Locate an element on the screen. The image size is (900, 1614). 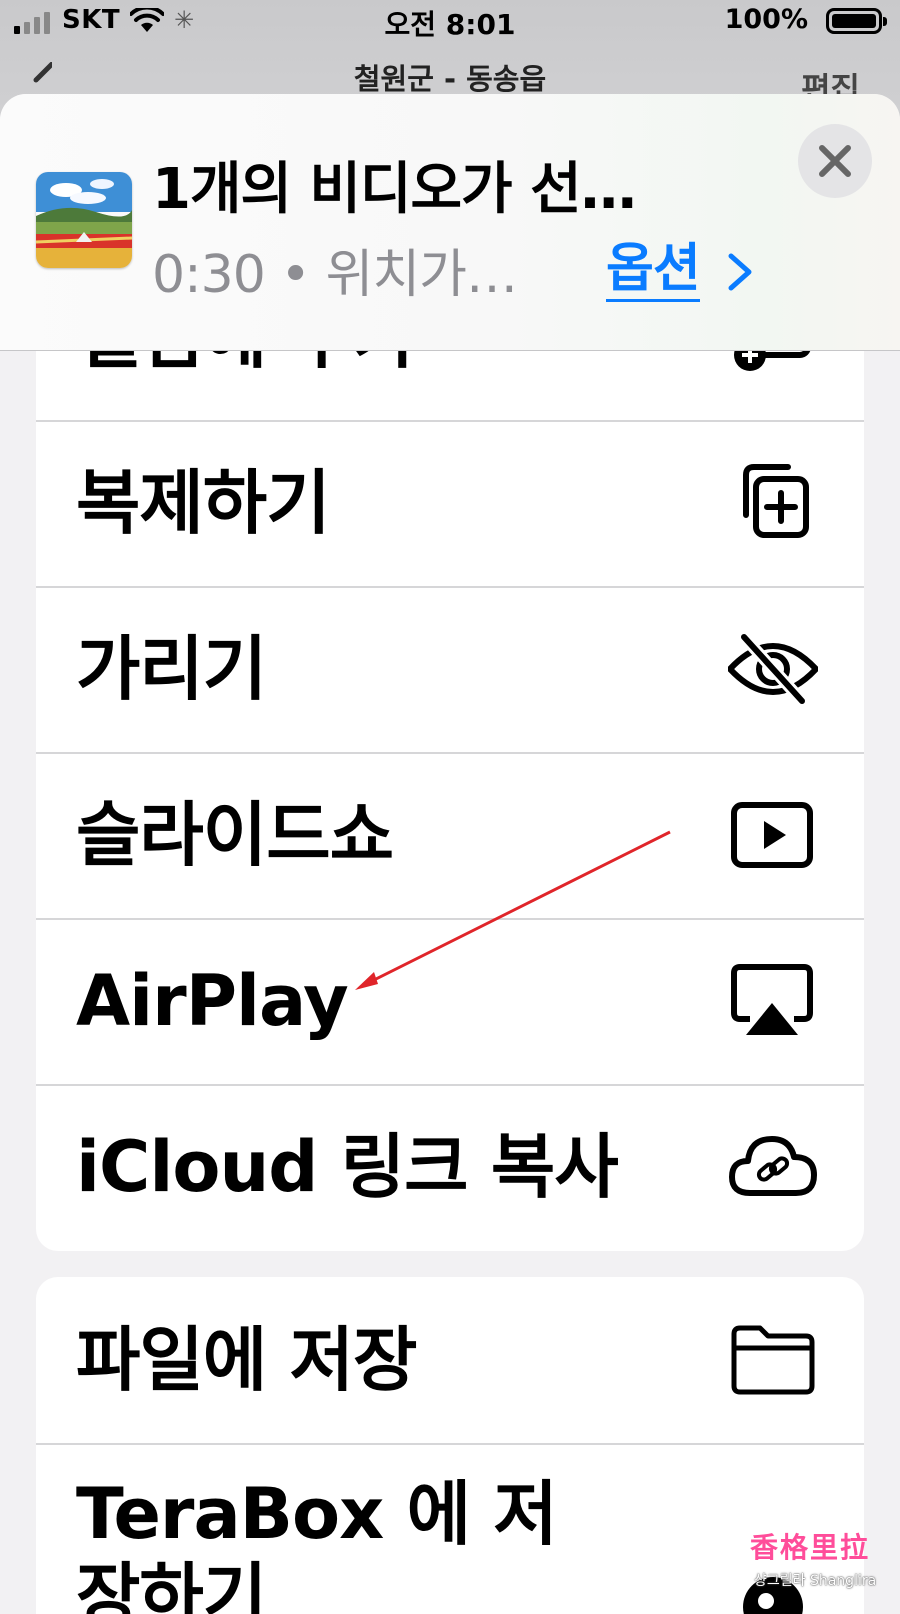
action-row-save-to-files: 파일에 저장 is located at coordinates (450, 1360).